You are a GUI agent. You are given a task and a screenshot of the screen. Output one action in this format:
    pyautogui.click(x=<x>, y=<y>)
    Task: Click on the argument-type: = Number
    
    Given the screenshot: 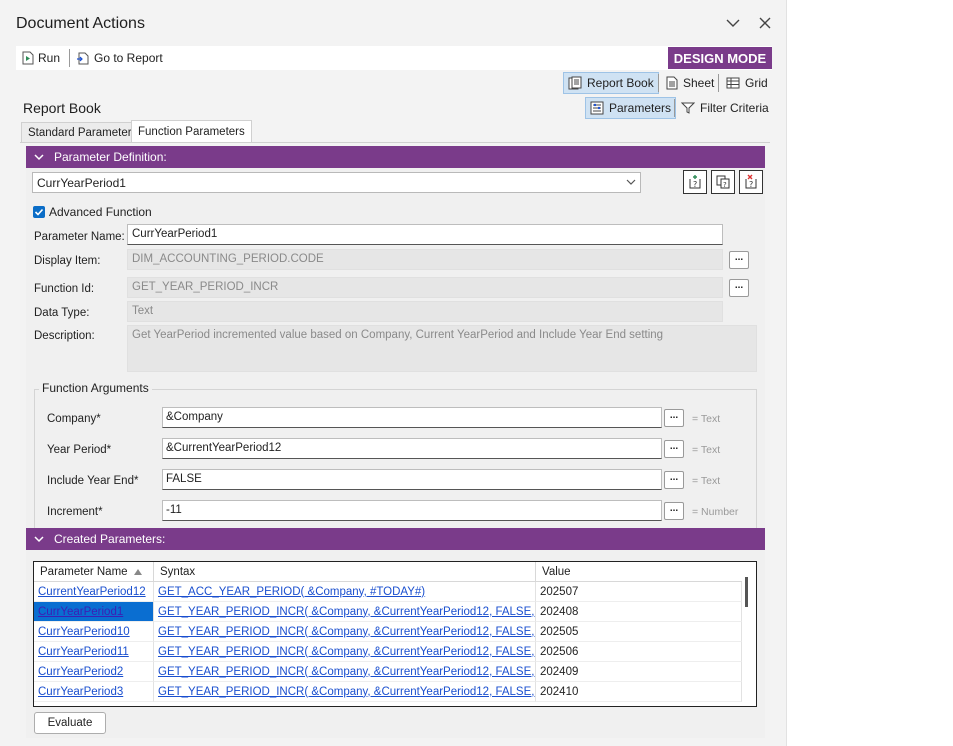 What is the action you would take?
    pyautogui.click(x=715, y=512)
    